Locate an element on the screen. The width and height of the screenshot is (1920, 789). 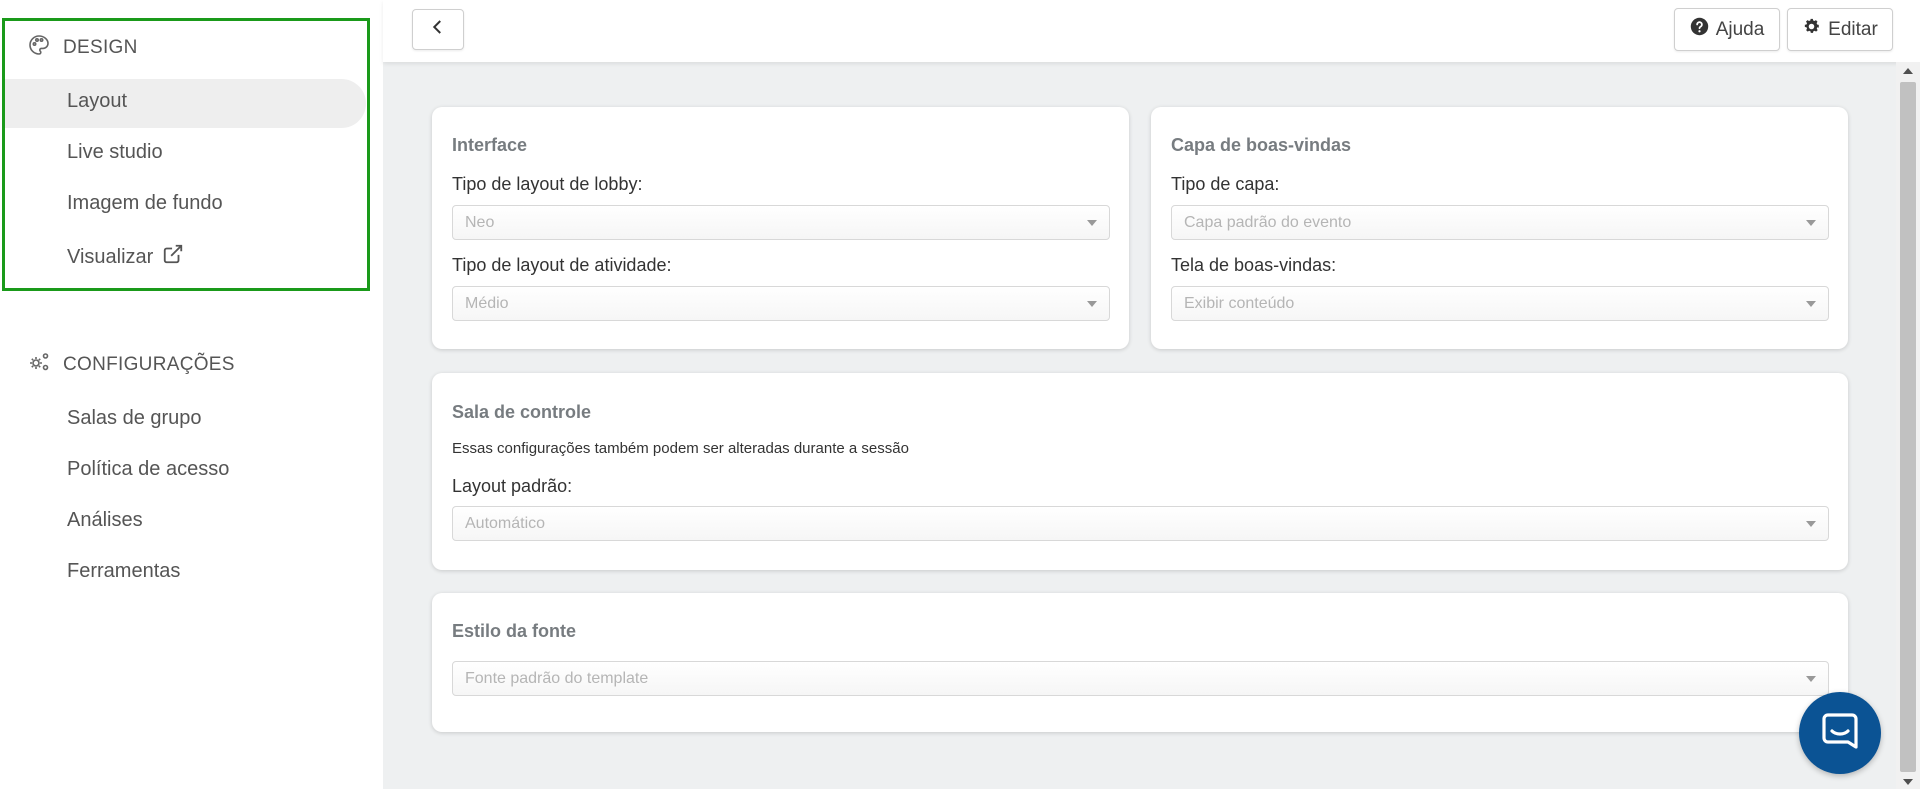
sidebar-item-live-studio: Live studio is located at coordinates (115, 152).